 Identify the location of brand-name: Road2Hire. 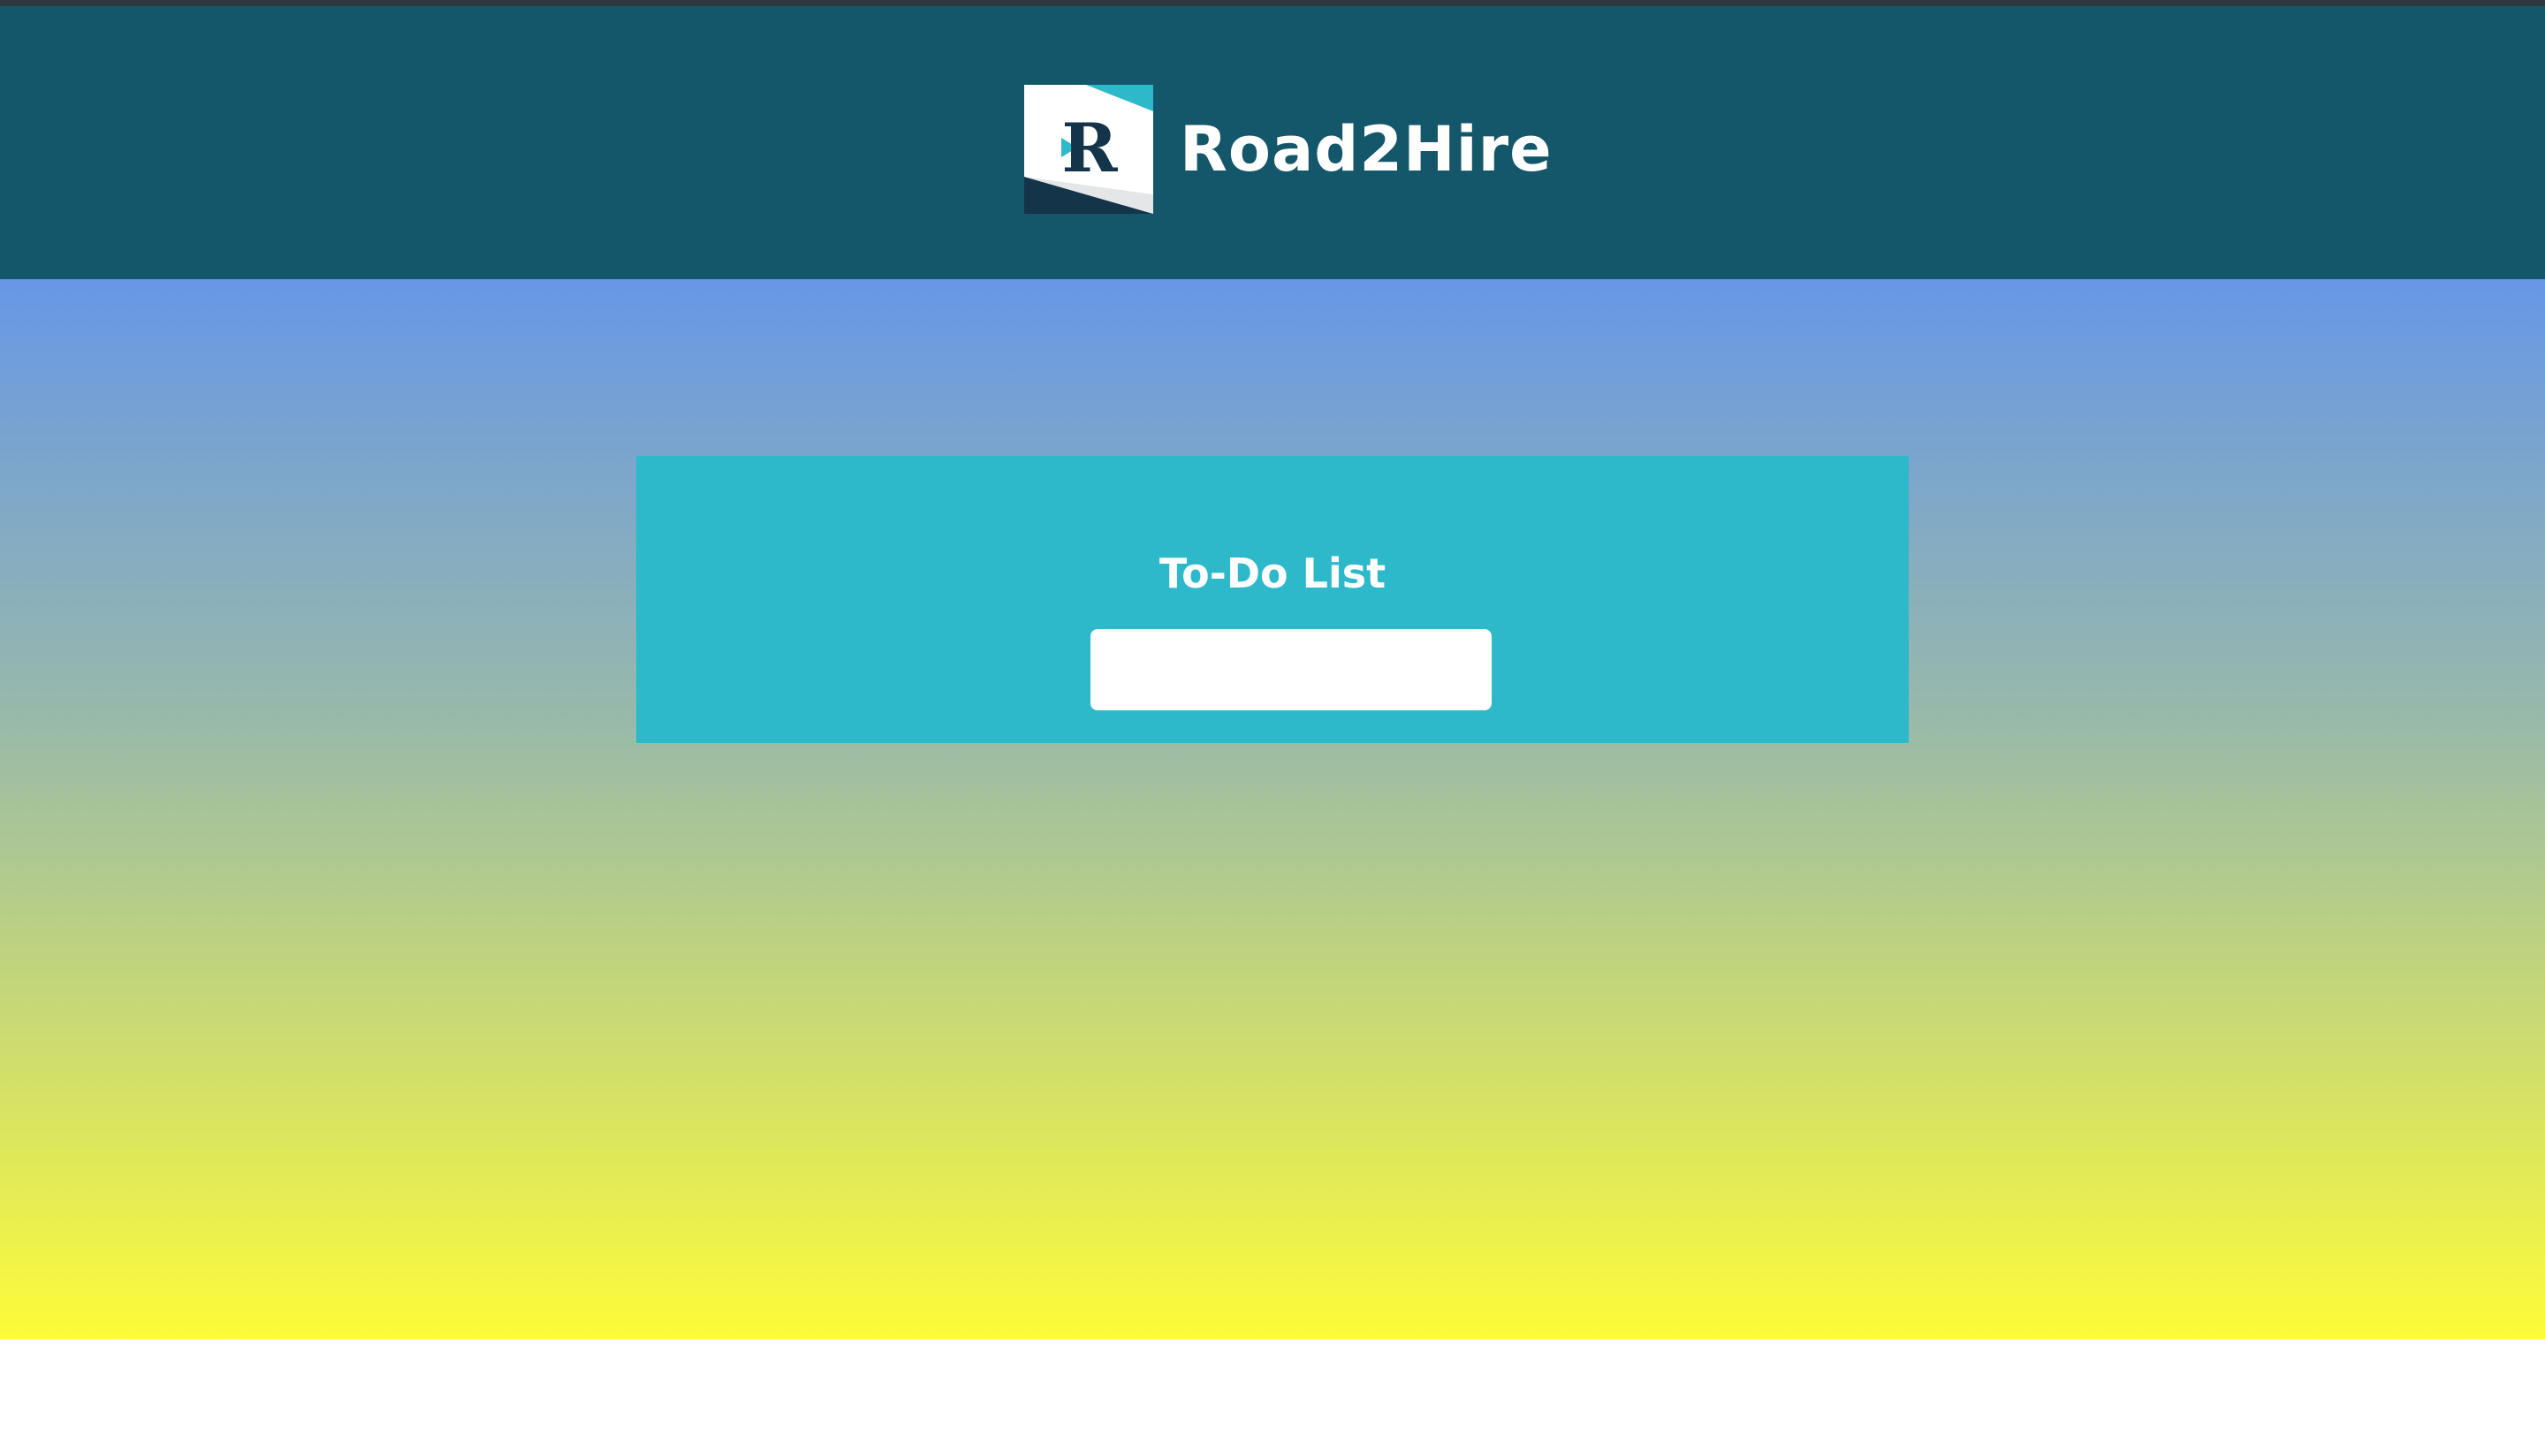
(1366, 150).